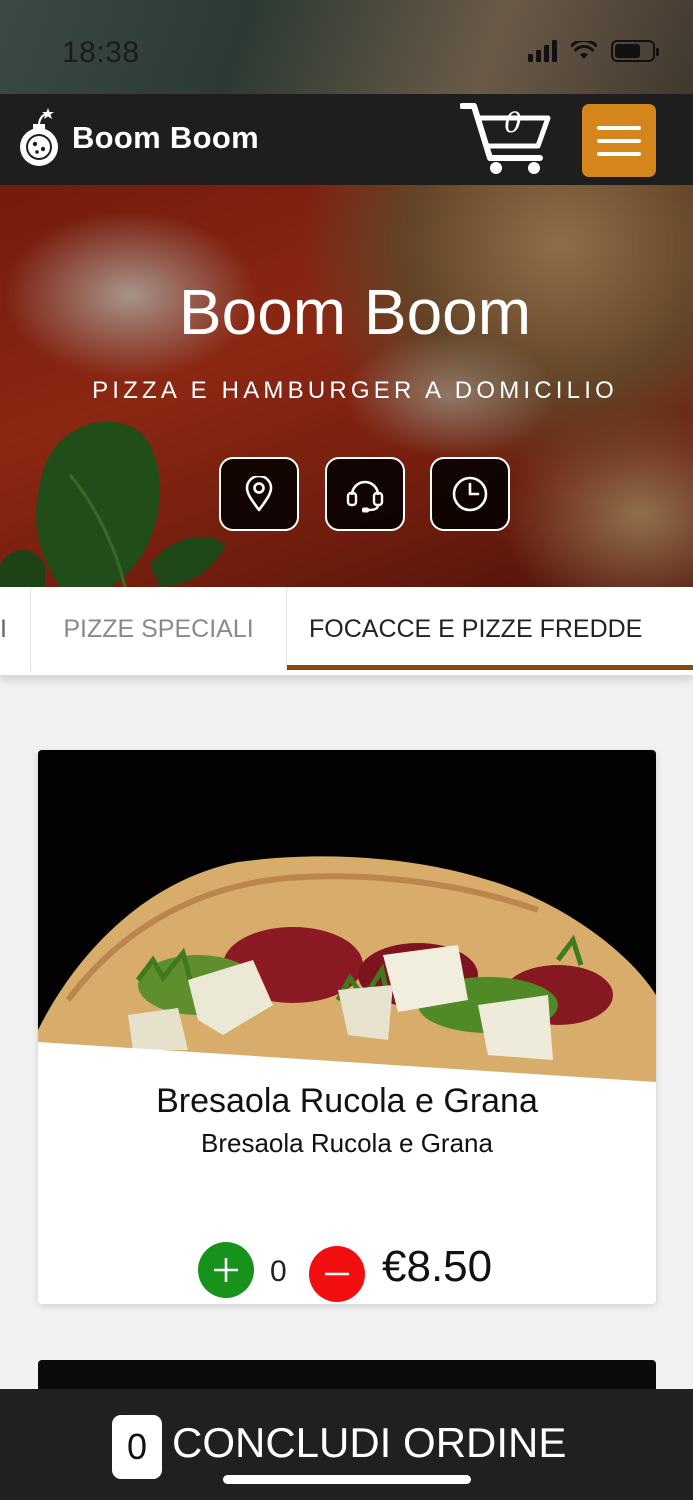 The width and height of the screenshot is (693, 1500). Describe the element at coordinates (542, 51) in the screenshot. I see `signal-icon` at that location.